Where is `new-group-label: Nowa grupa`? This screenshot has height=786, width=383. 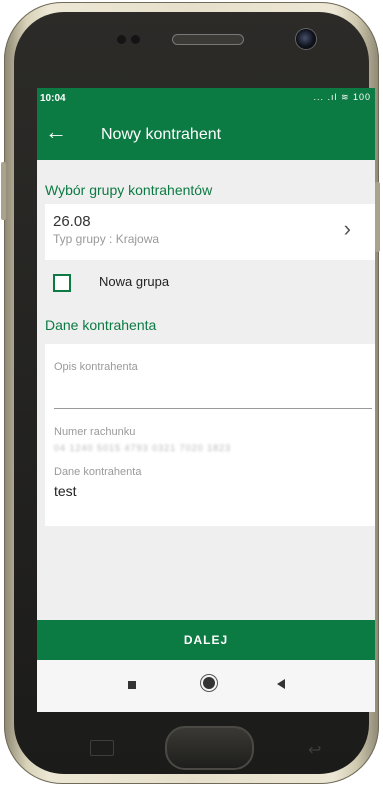 new-group-label: Nowa grupa is located at coordinates (134, 281).